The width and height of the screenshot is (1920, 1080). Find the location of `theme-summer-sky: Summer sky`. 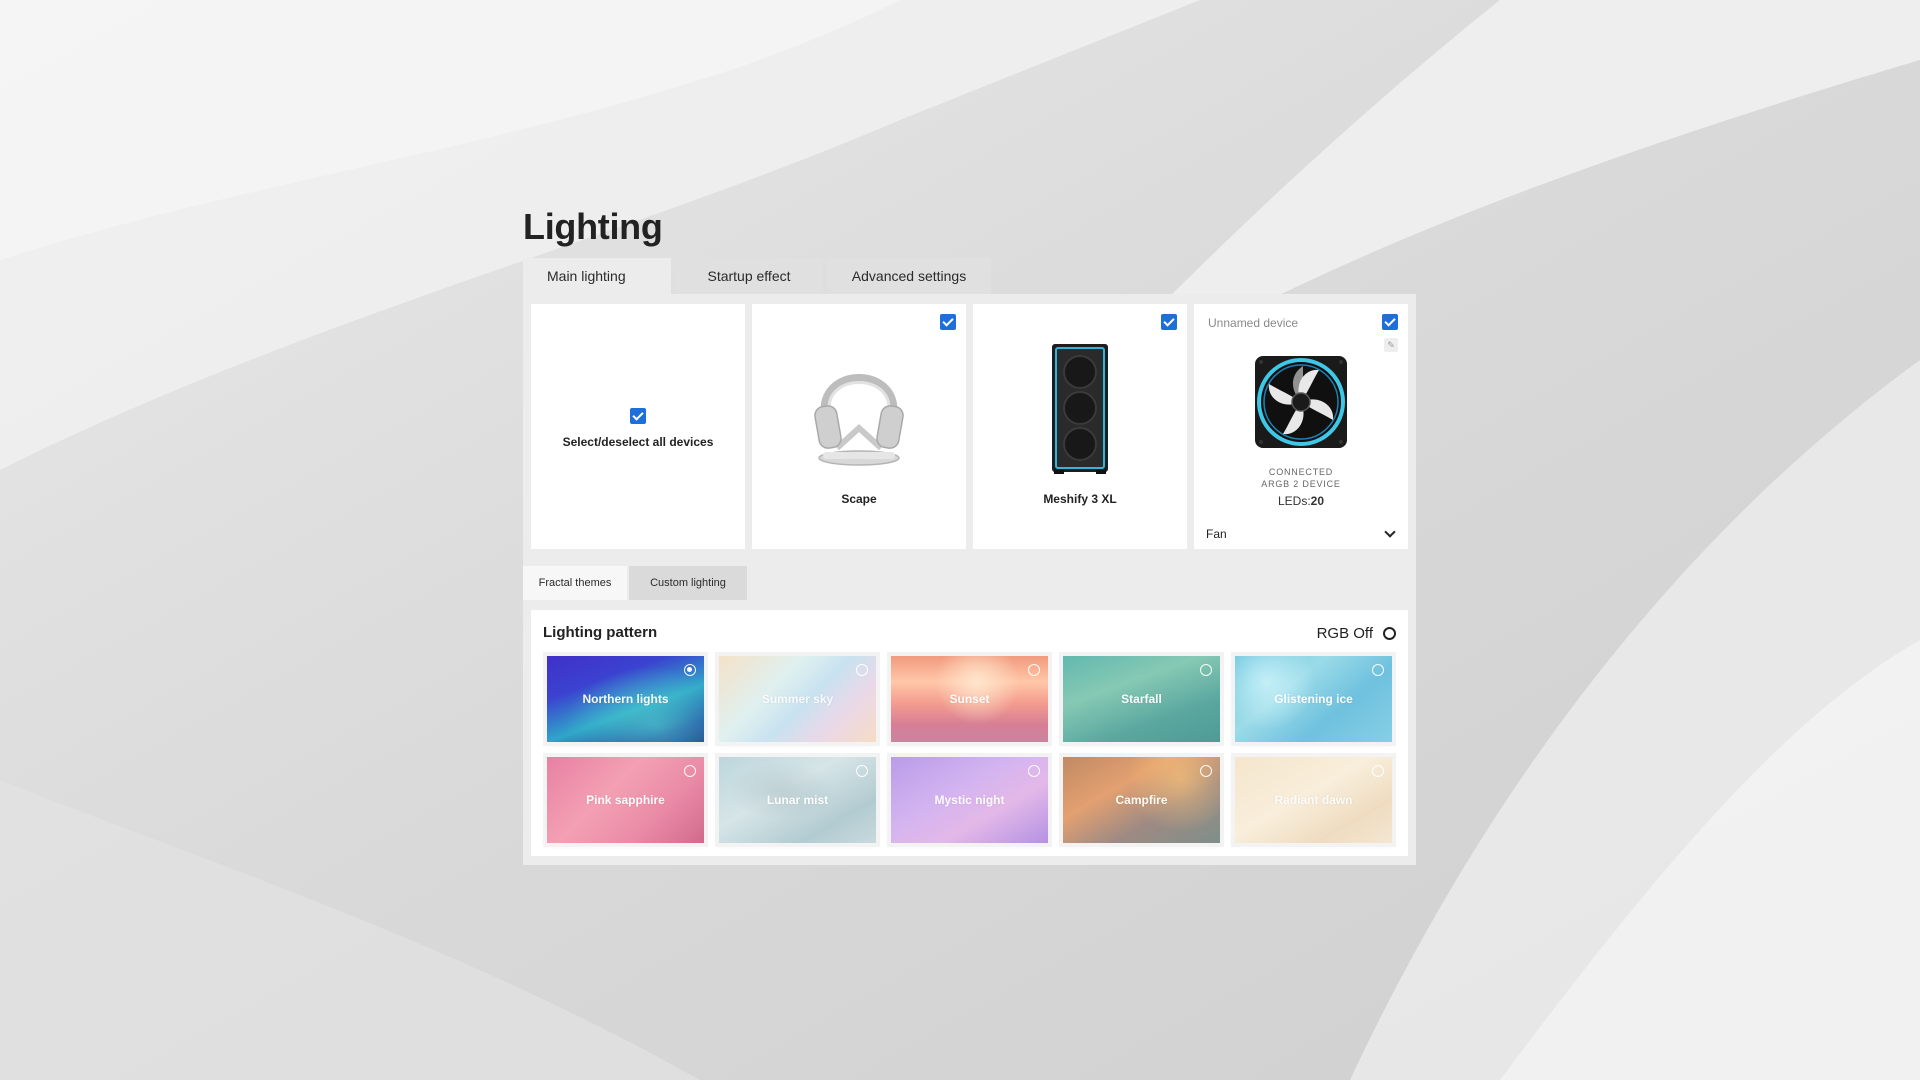

theme-summer-sky: Summer sky is located at coordinates (797, 699).